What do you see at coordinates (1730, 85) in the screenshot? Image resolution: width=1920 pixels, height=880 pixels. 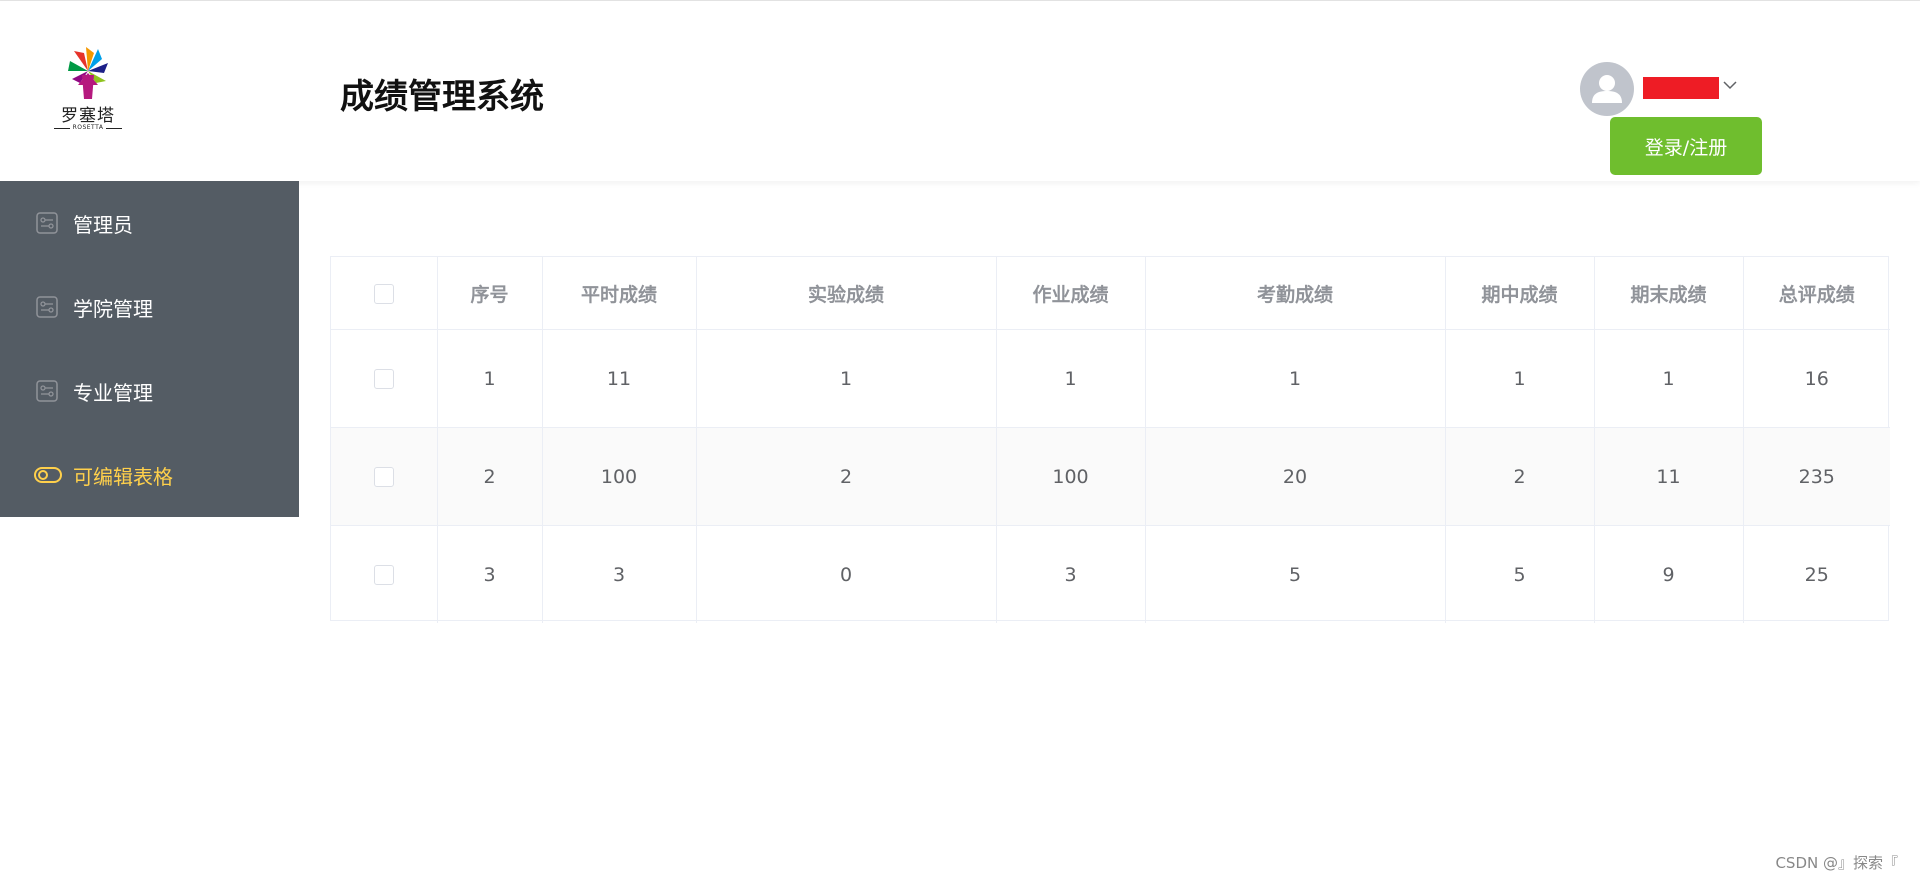 I see `chevron-down-icon` at bounding box center [1730, 85].